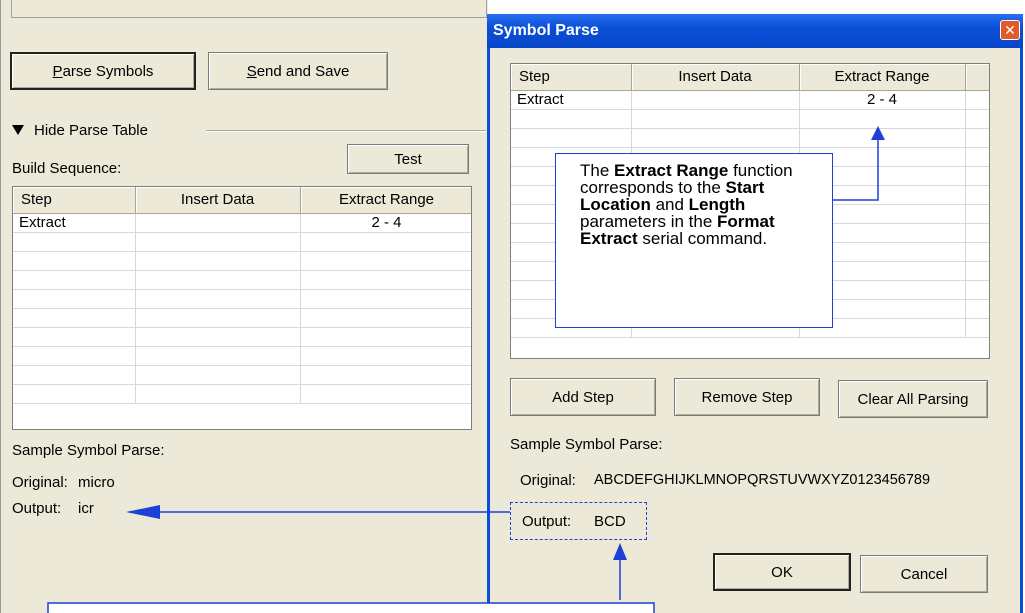 The height and width of the screenshot is (613, 1025). What do you see at coordinates (620, 551) in the screenshot?
I see `bottom-up-arrow-head-icon` at bounding box center [620, 551].